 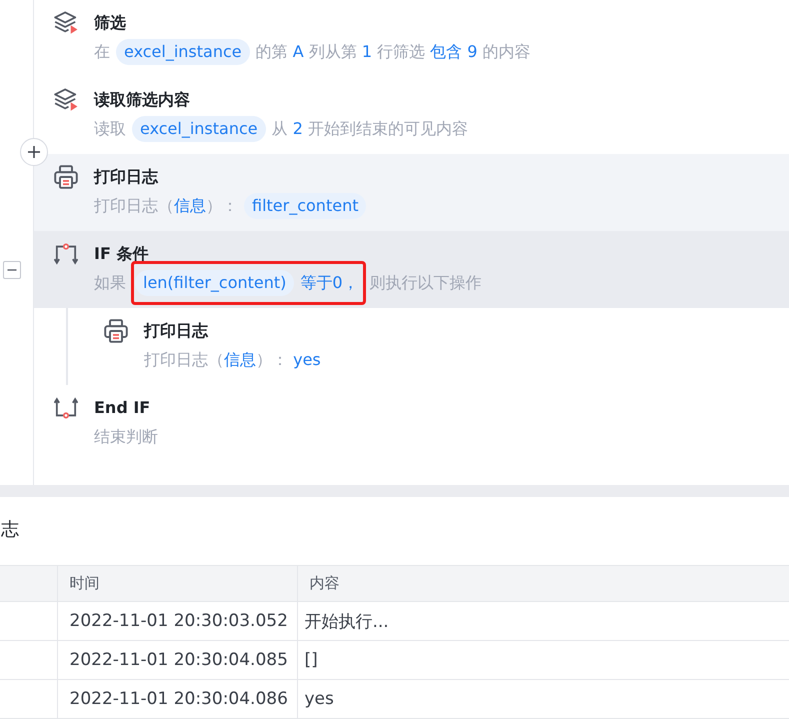 I want to click on step-description: 打印日志（信息）：, so click(x=166, y=206).